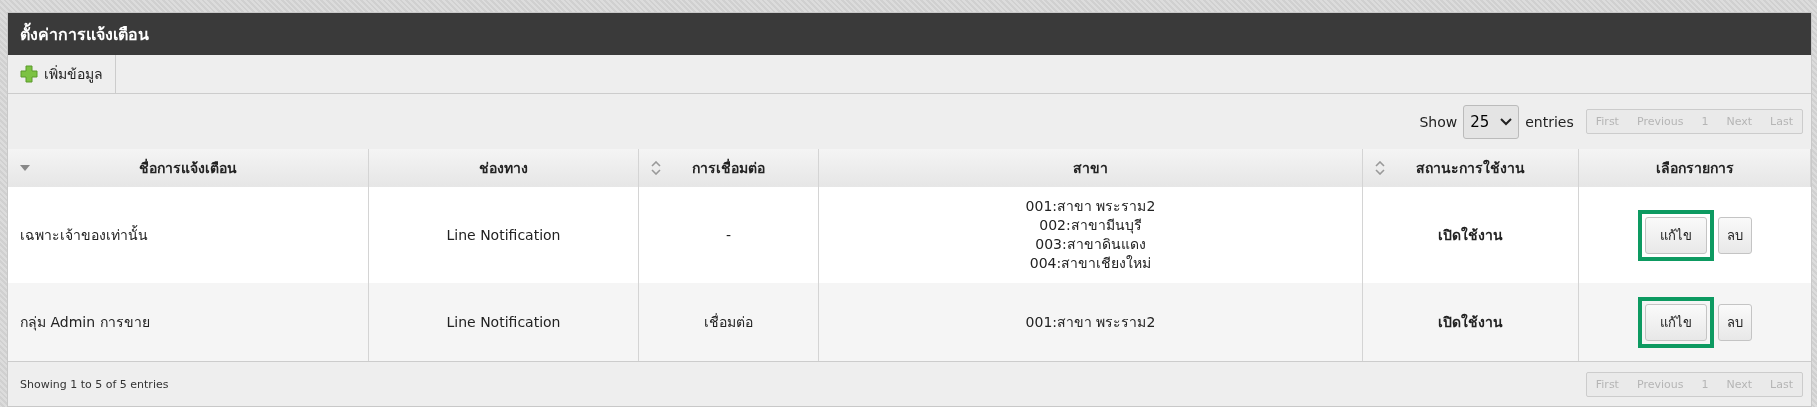 This screenshot has height=407, width=1817. What do you see at coordinates (1471, 168) in the screenshot?
I see `column-header: สถานะการใช้งาน` at bounding box center [1471, 168].